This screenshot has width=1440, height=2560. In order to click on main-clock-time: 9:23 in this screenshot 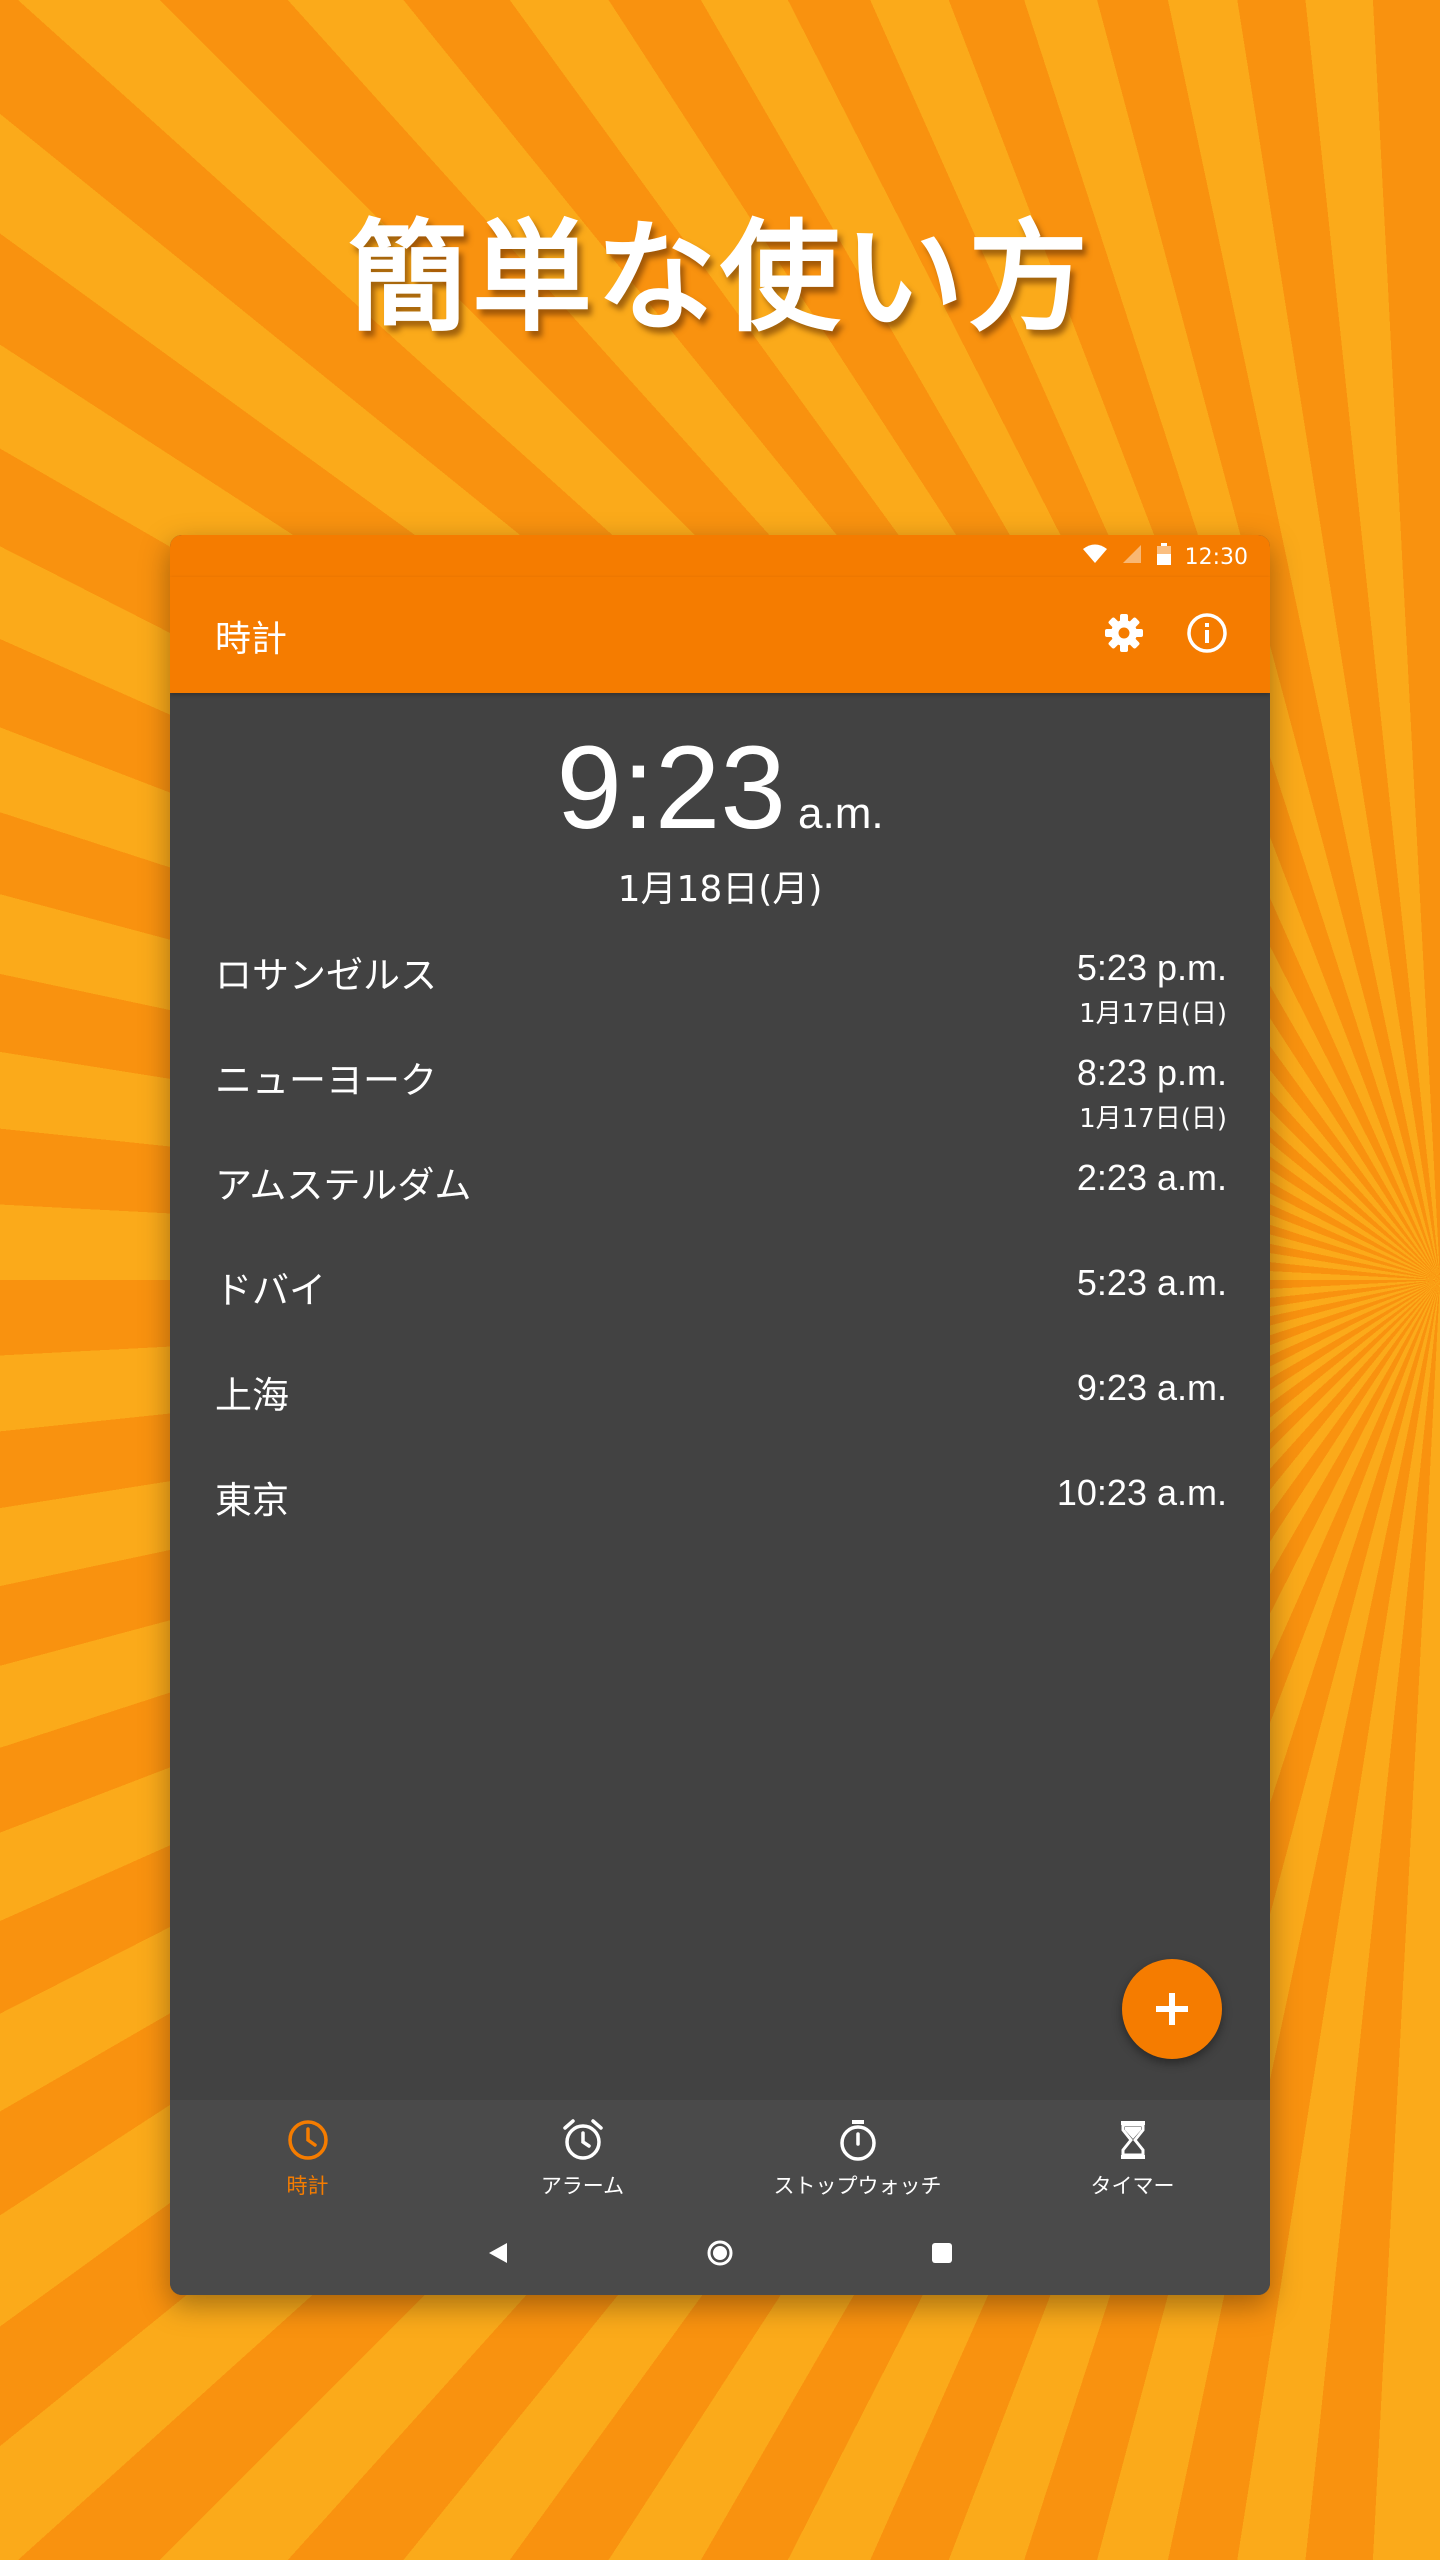, I will do `click(671, 788)`.